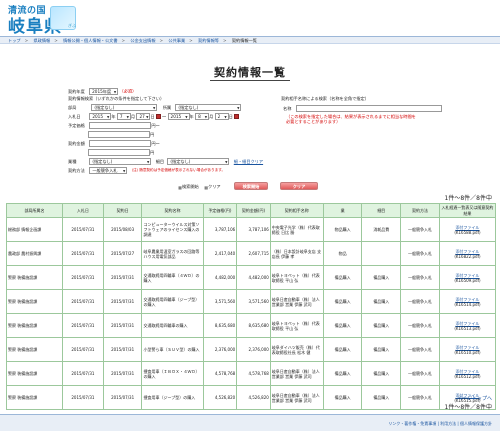 This screenshot has height=431, width=500. Describe the element at coordinates (128, 91) in the screenshot. I see `required-mark: （必須）` at that location.